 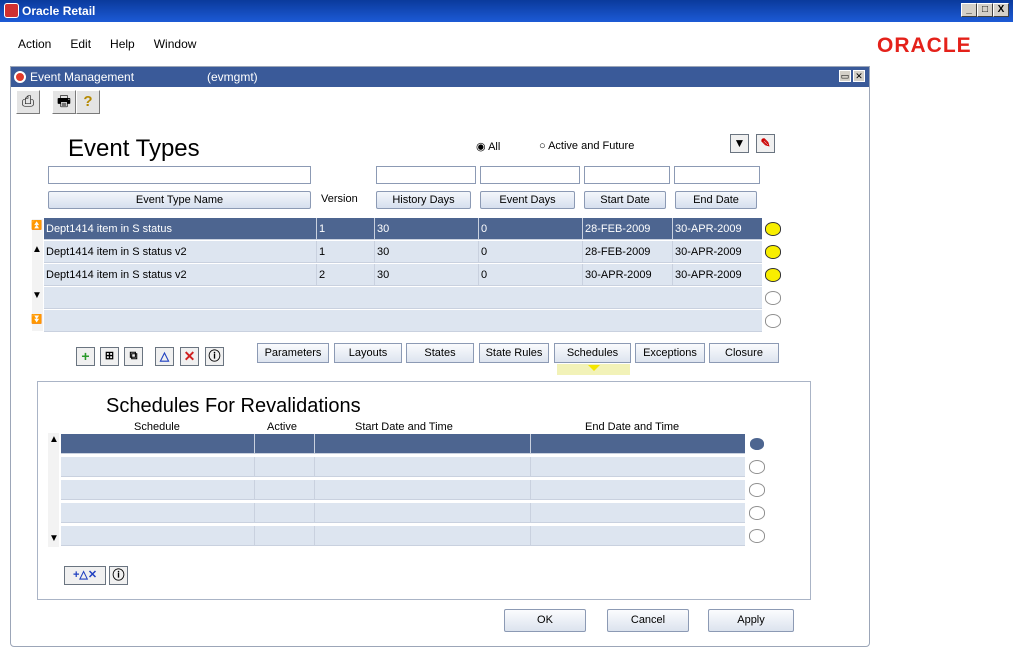 I want to click on radio-all: ◉ All, so click(x=488, y=146).